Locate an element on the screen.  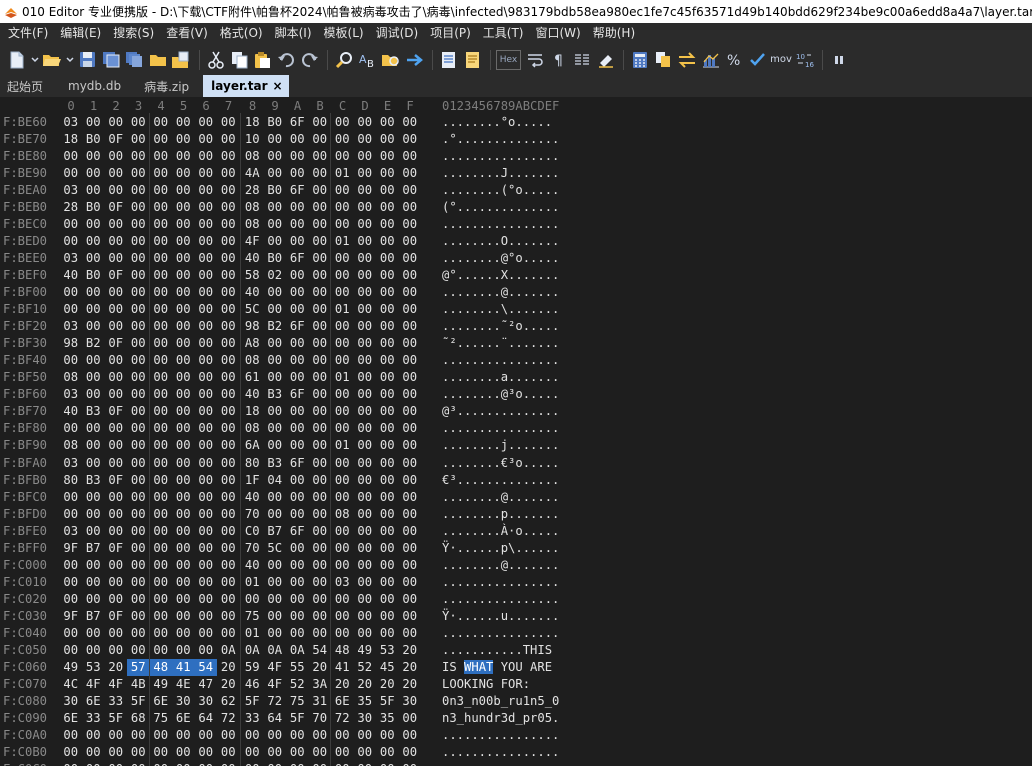
ascii-text: n3_hundr3d_pr05. is located at coordinates (500, 718).